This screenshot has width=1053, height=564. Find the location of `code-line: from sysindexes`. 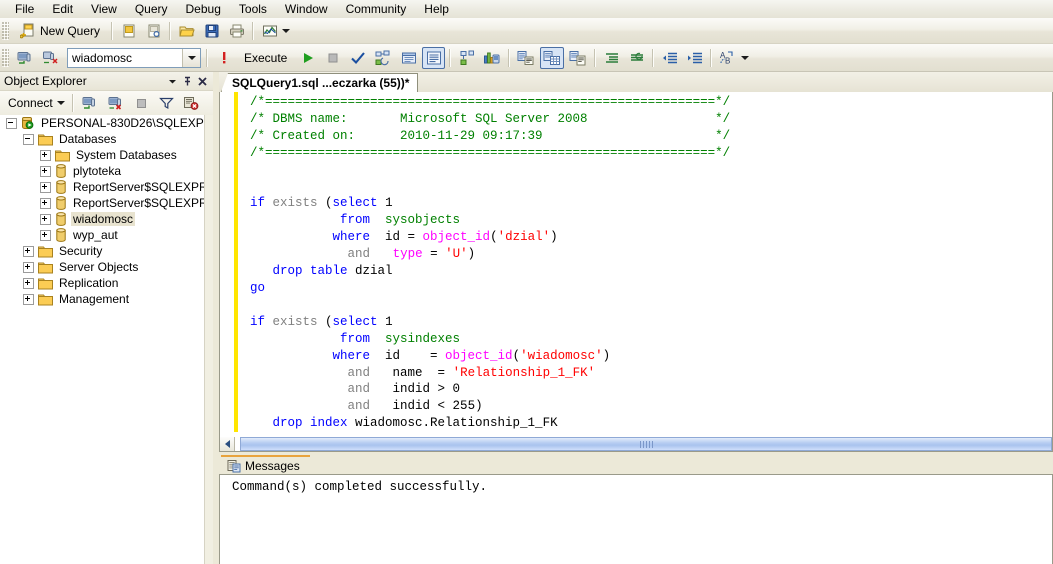

code-line: from sysindexes is located at coordinates (490, 339).